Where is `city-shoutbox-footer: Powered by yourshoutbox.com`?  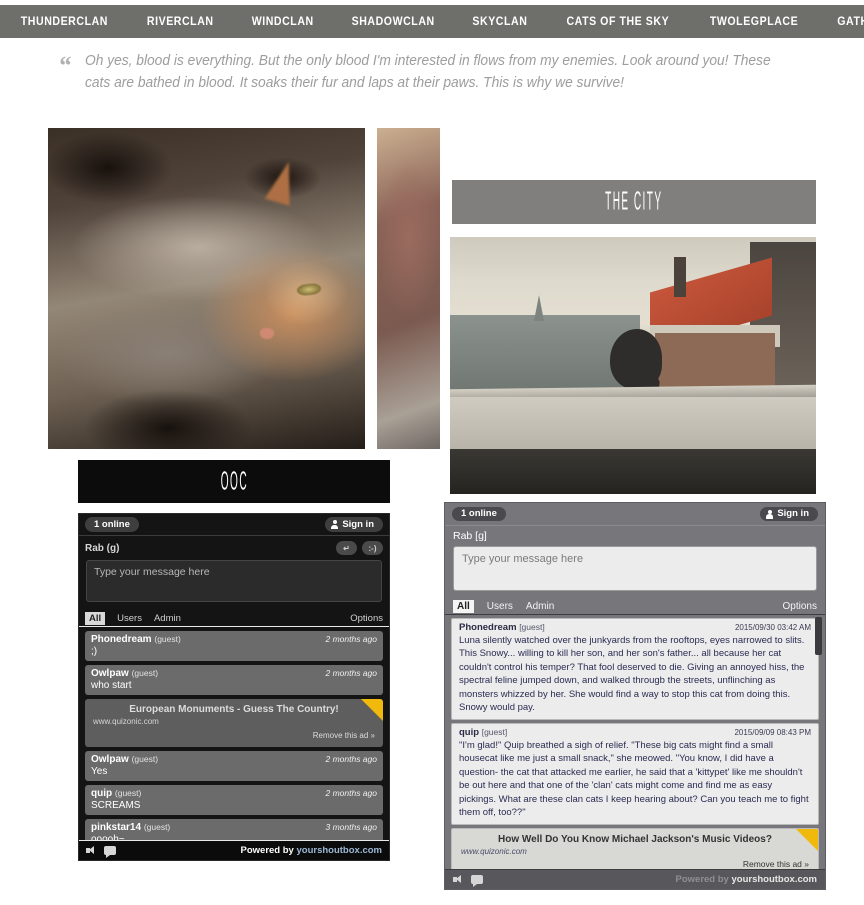
city-shoutbox-footer: Powered by yourshoutbox.com is located at coordinates (635, 879).